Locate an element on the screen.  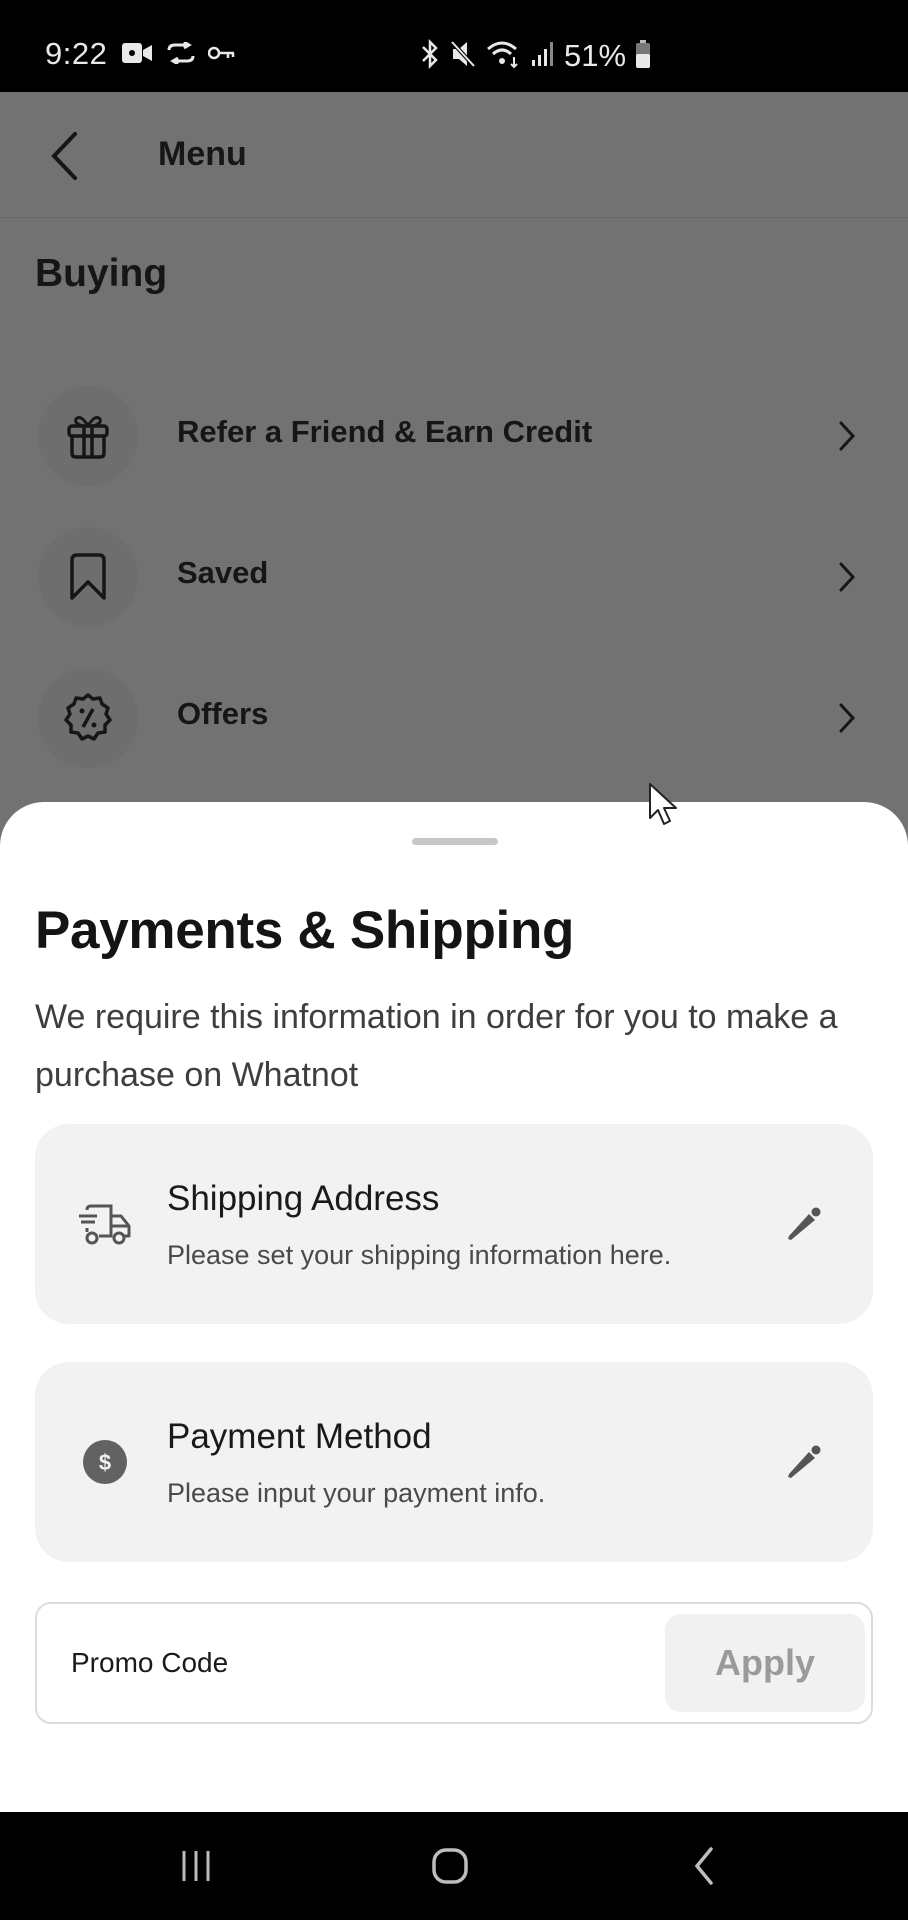
recent-apps-icon is located at coordinates (196, 1866).